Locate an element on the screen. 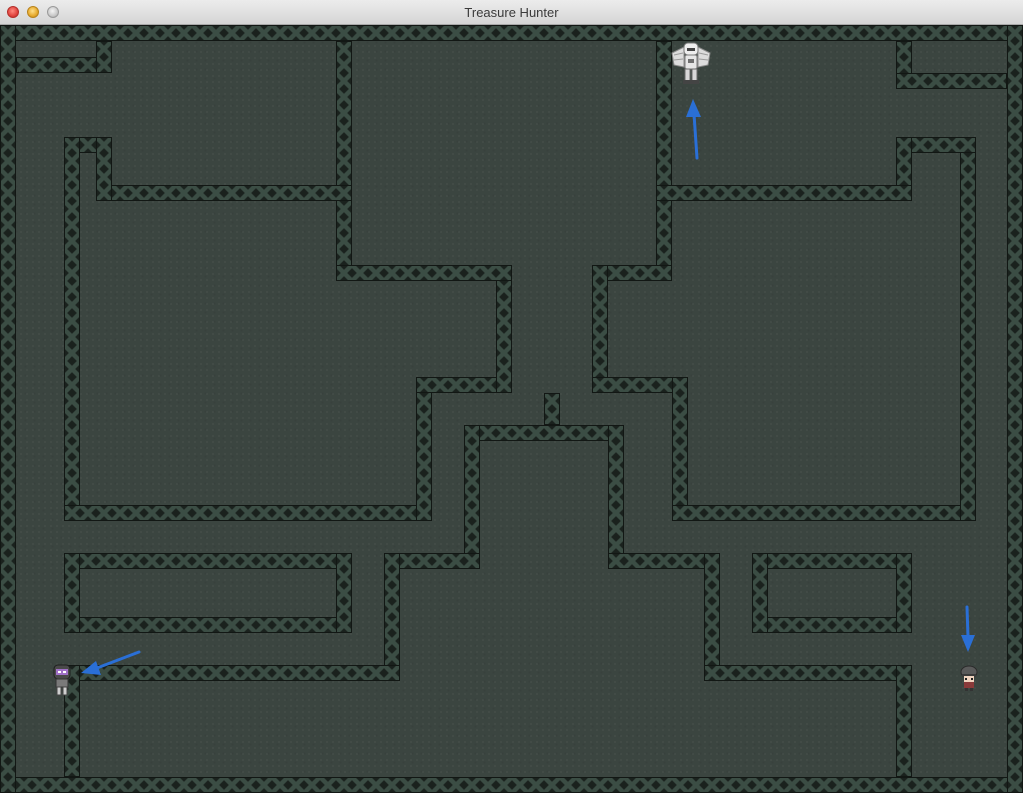 This screenshot has width=1023, height=793. hooded-hero-icon is located at coordinates (969, 678).